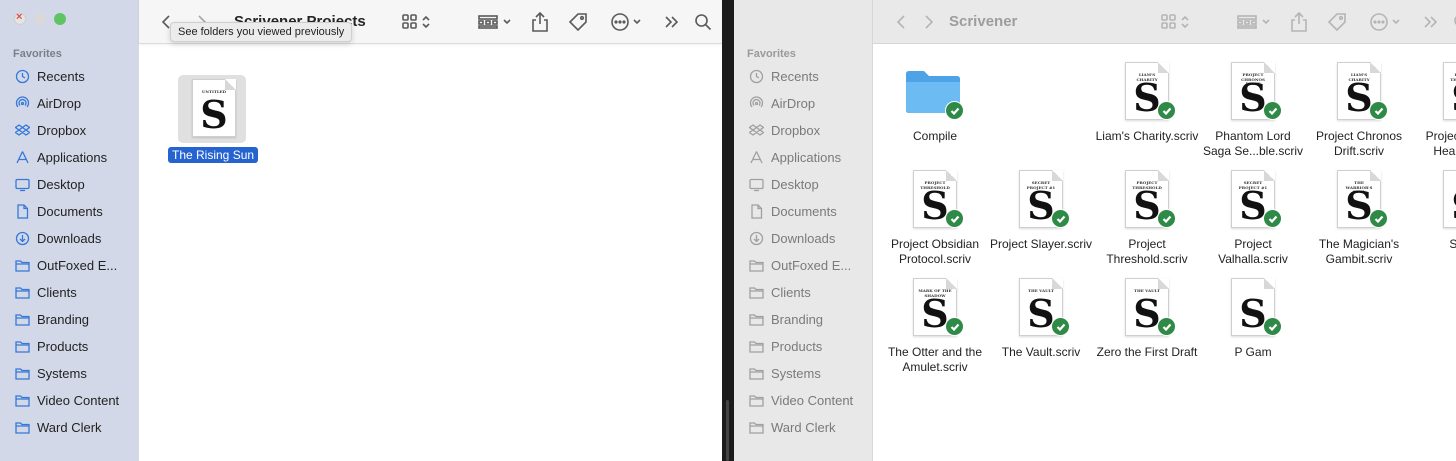 This screenshot has height=461, width=1456. Describe the element at coordinates (797, 319) in the screenshot. I see `sidebar-item-label: Branding` at that location.